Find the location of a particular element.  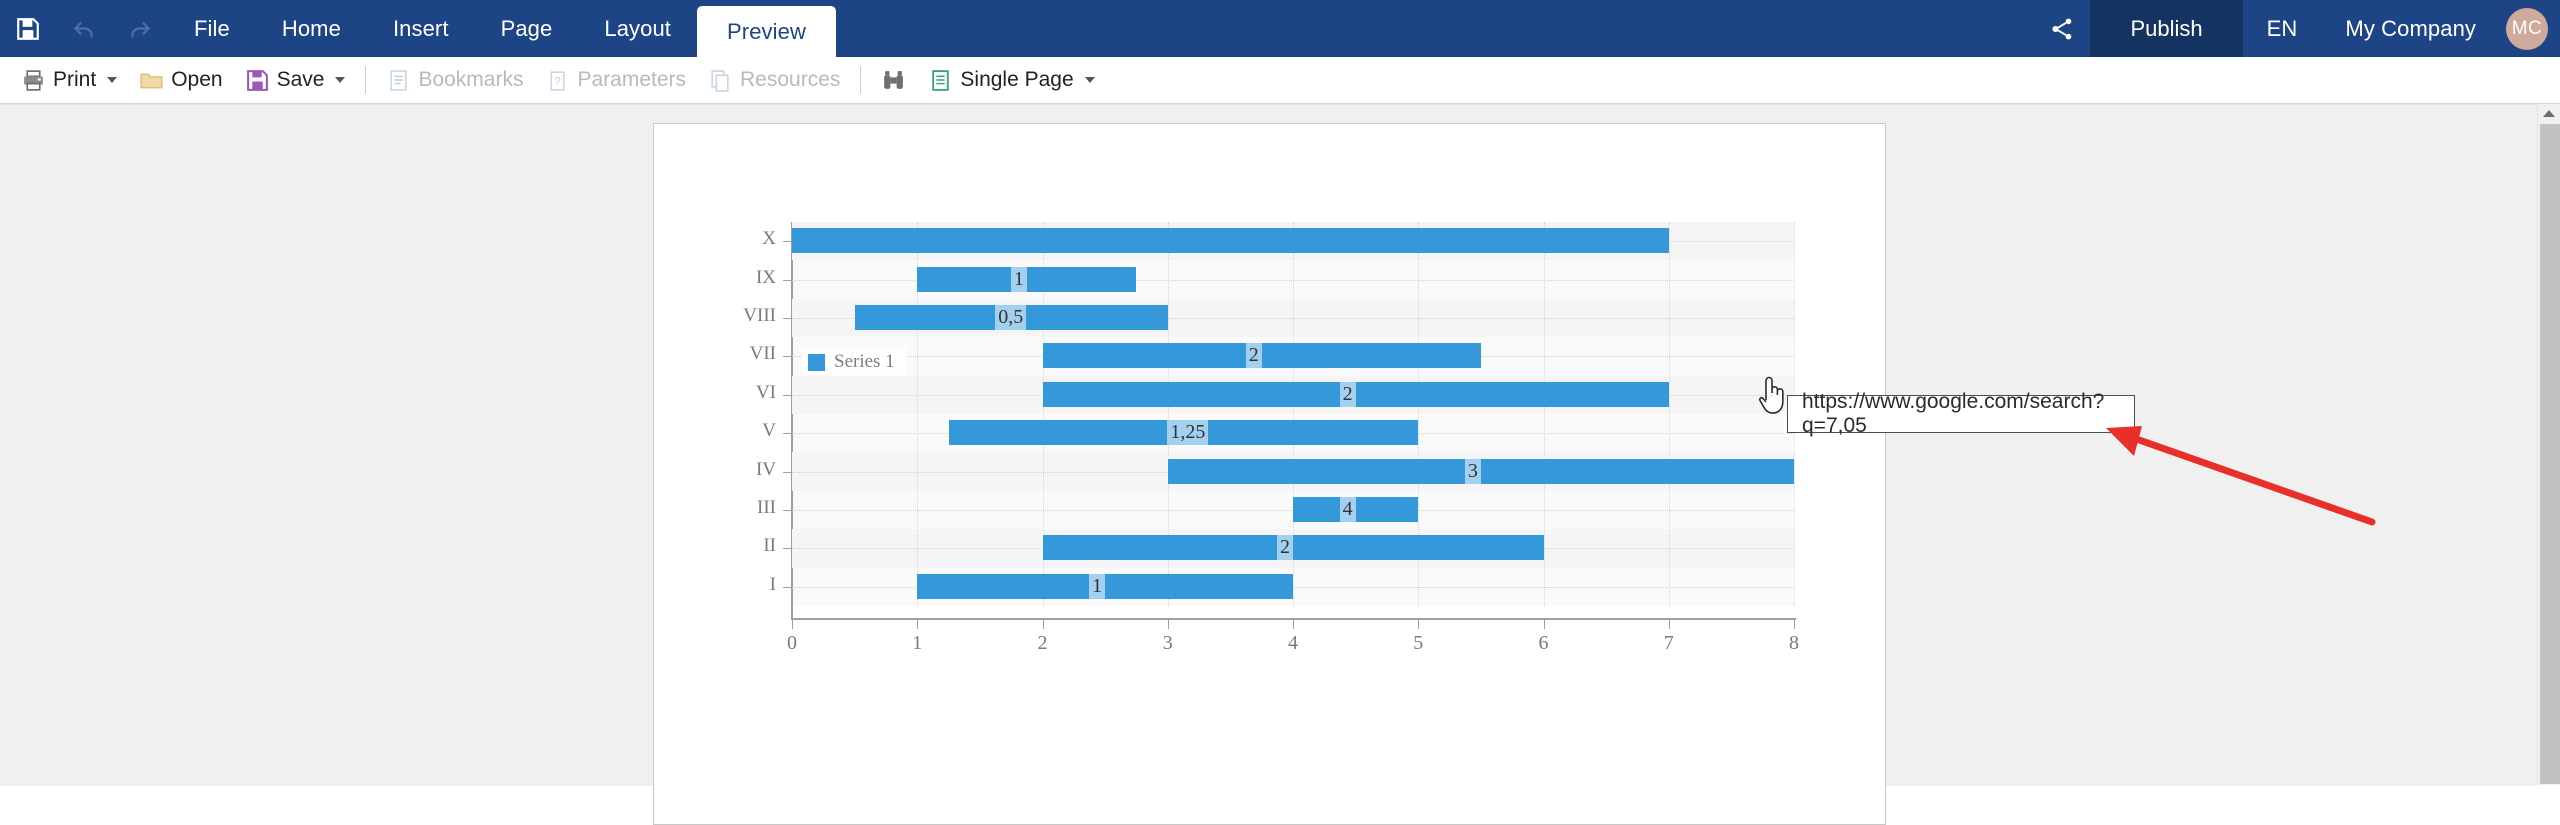

y-axis-tick-label: II is located at coordinates (769, 546).